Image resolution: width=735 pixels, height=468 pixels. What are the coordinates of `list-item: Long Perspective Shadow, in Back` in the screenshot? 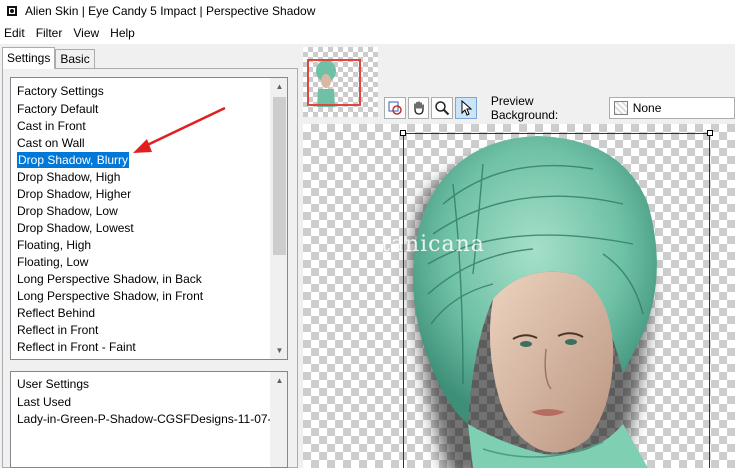 It's located at (140, 279).